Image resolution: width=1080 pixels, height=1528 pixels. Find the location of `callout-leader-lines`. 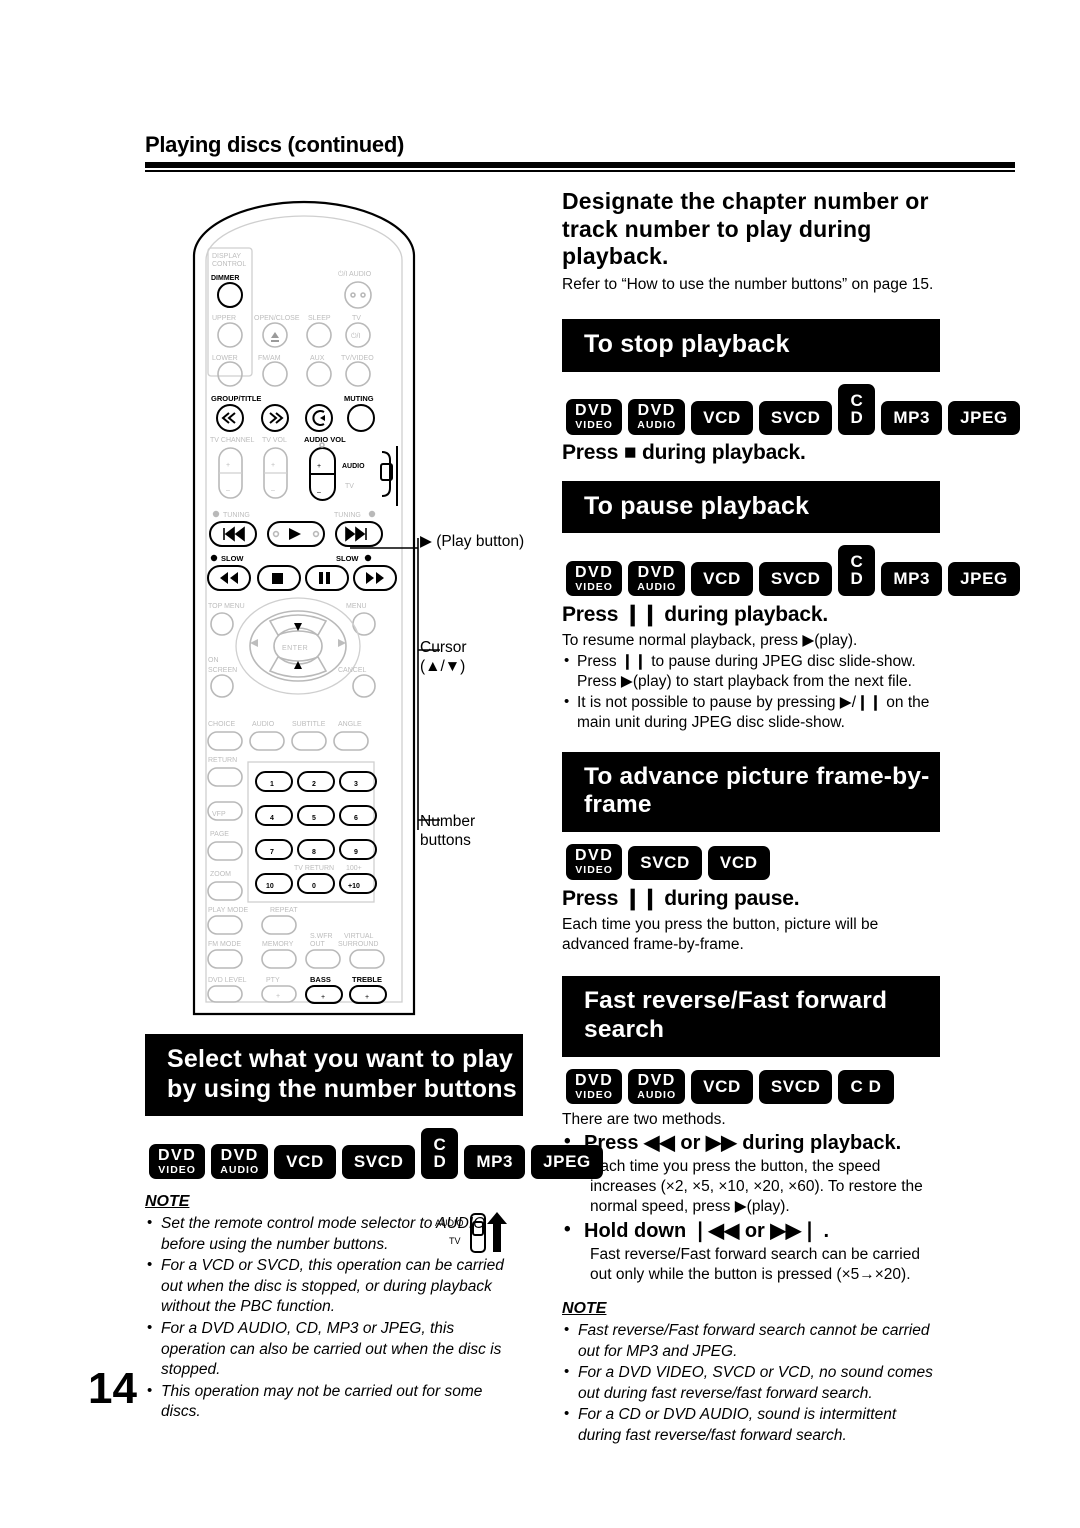

callout-leader-lines is located at coordinates (395, 684).